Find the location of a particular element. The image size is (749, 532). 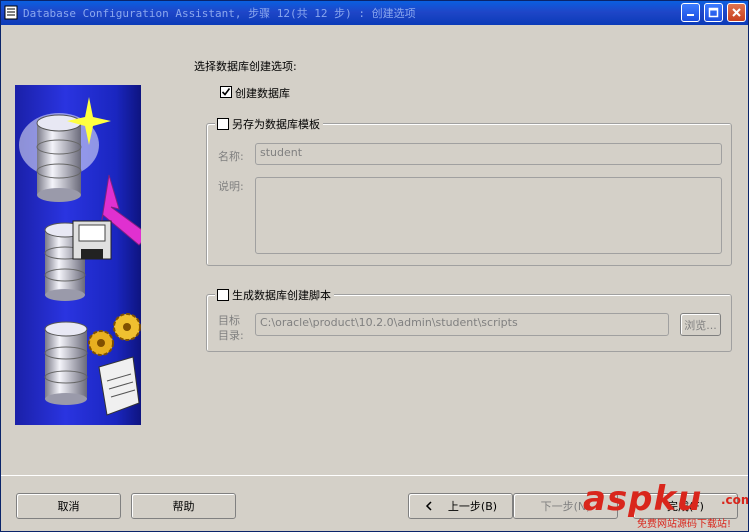

database-script-icon is located at coordinates (92, 364).